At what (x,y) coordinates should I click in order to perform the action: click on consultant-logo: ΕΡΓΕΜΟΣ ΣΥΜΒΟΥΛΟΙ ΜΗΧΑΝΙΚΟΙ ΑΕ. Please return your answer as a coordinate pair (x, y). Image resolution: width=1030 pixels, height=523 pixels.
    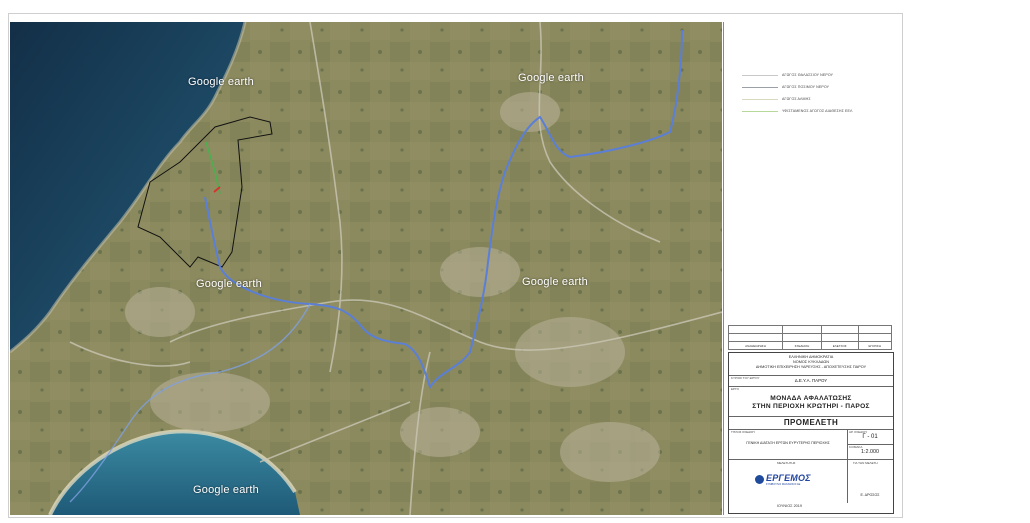
    Looking at the image, I should click on (783, 479).